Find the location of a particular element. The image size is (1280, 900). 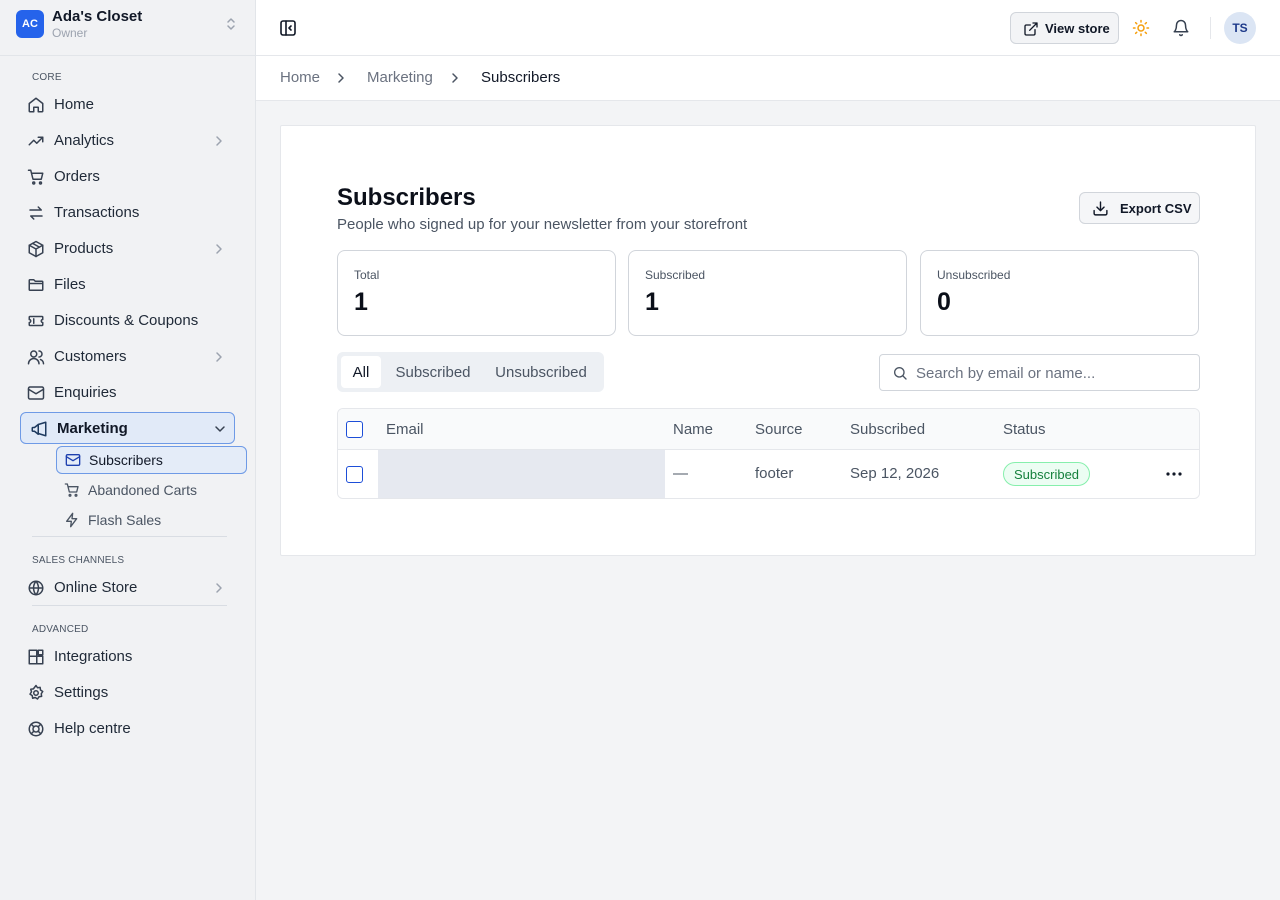

tab-all: All is located at coordinates (361, 372).